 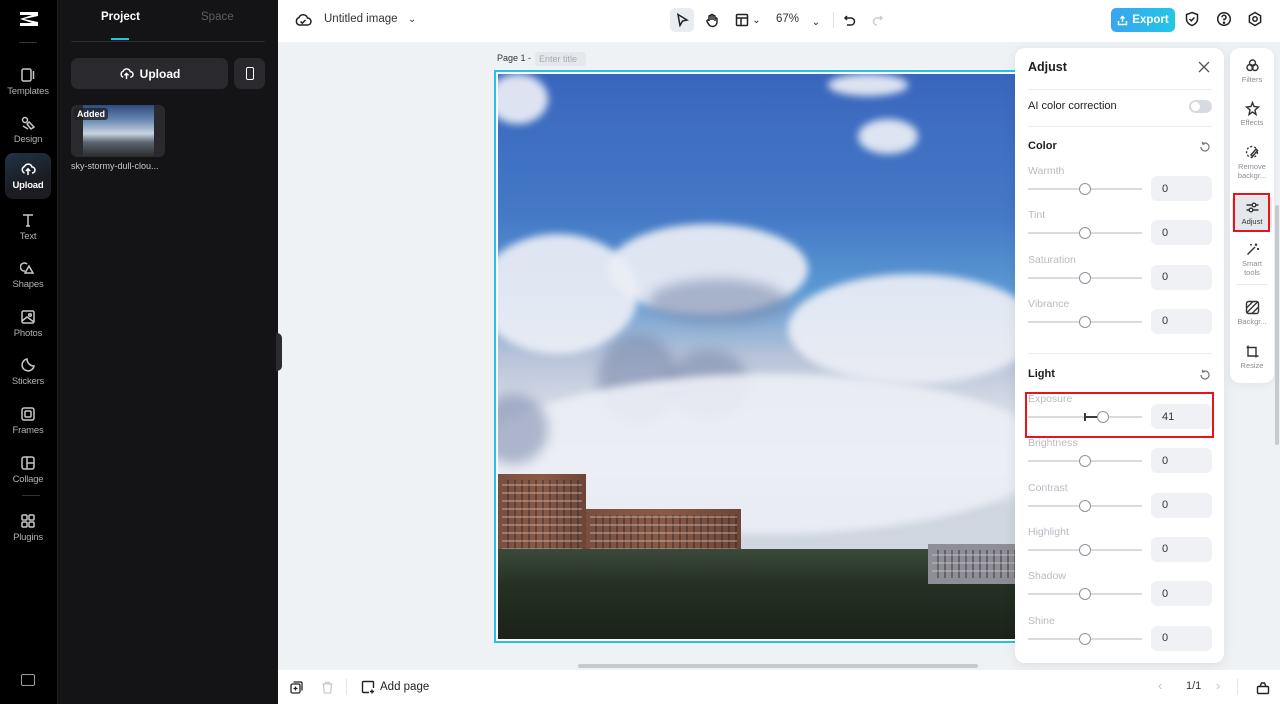 I want to click on help-icon, so click(x=1224, y=19).